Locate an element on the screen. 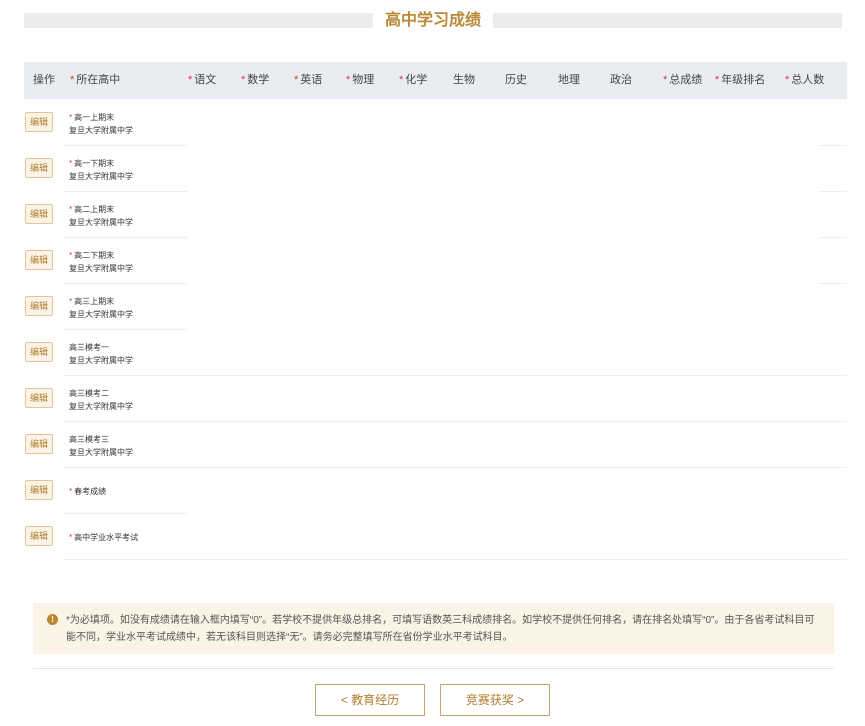 This screenshot has width=865, height=726. column-header: * 总人数 is located at coordinates (804, 80).